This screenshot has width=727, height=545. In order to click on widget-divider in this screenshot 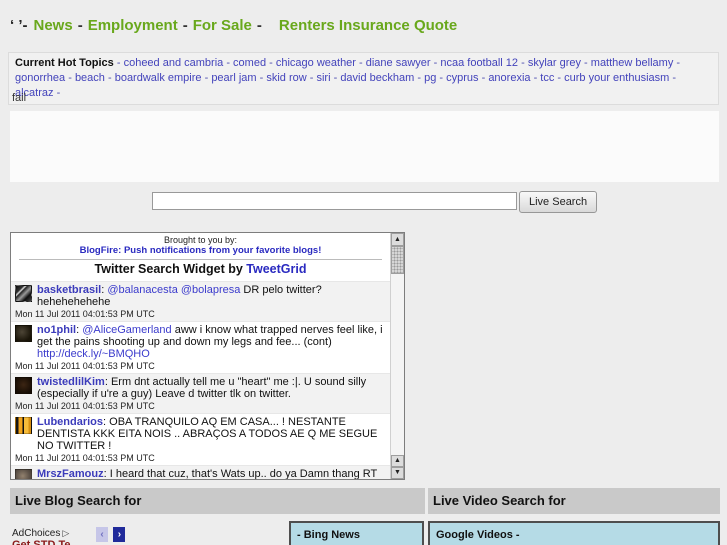, I will do `click(200, 259)`.